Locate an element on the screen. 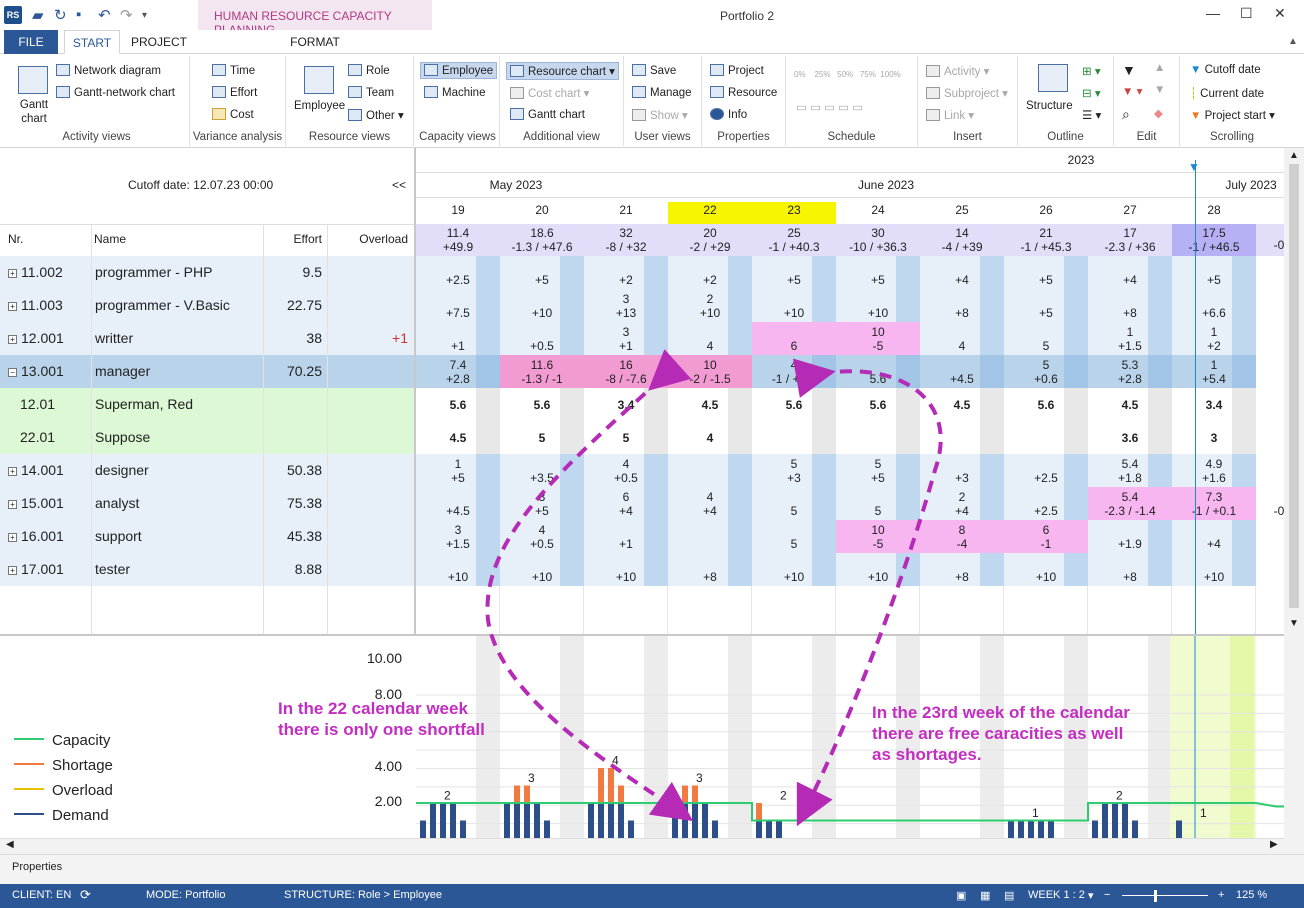 The image size is (1304, 908). cell-value: +1.6 is located at coordinates (1214, 478).